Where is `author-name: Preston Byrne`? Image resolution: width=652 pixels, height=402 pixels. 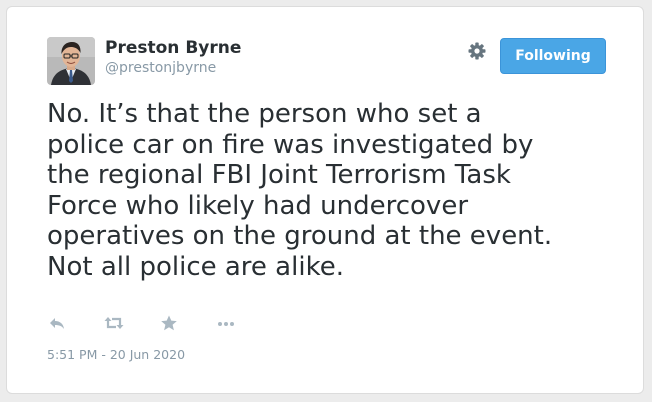
author-name: Preston Byrne is located at coordinates (173, 48).